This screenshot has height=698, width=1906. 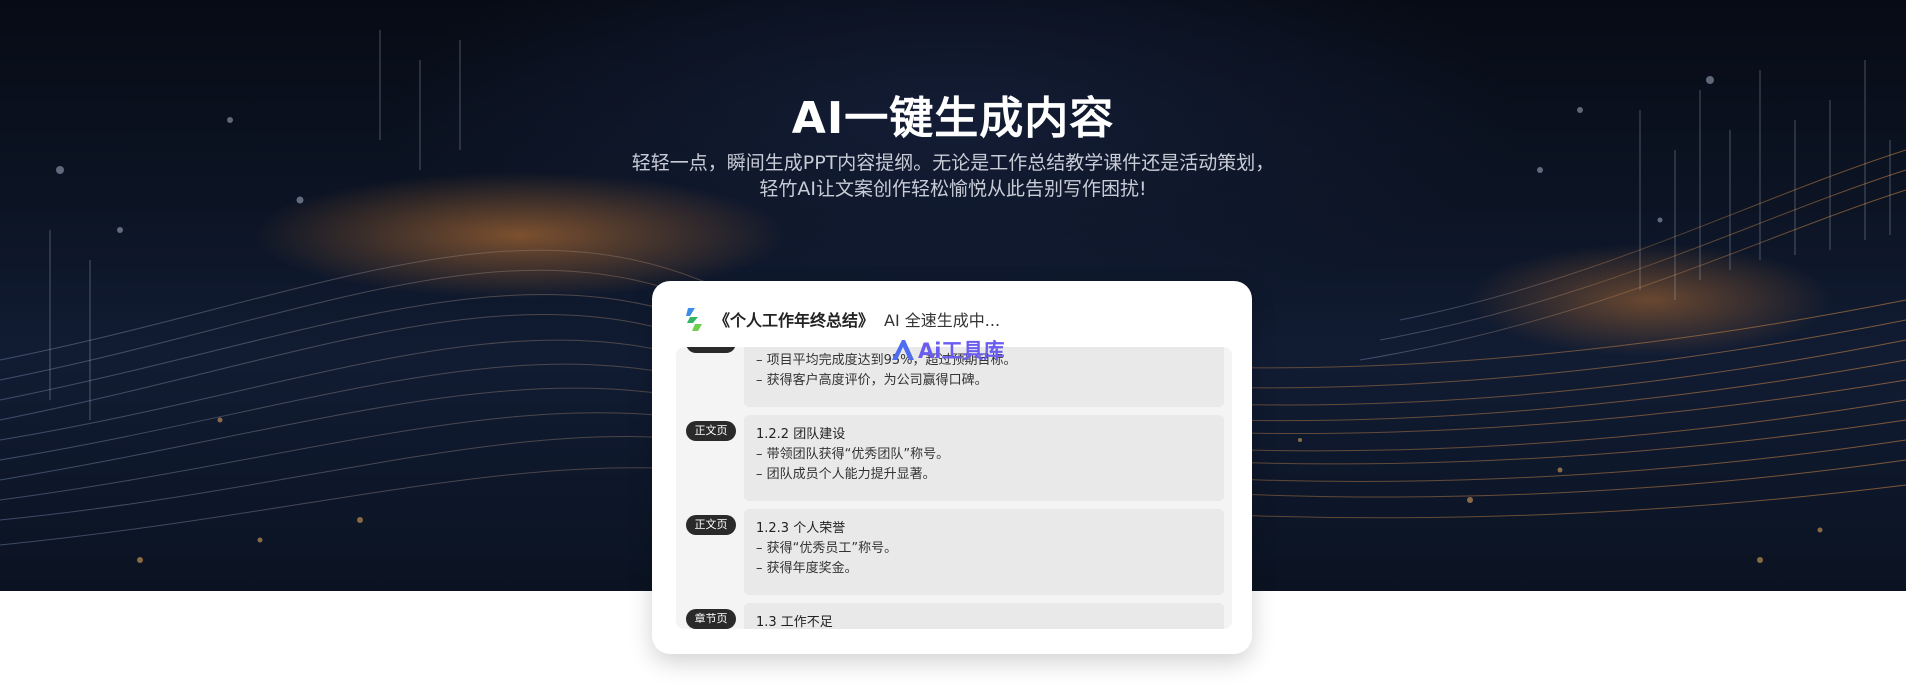 I want to click on watermark-text: Ai工具库, so click(x=961, y=351).